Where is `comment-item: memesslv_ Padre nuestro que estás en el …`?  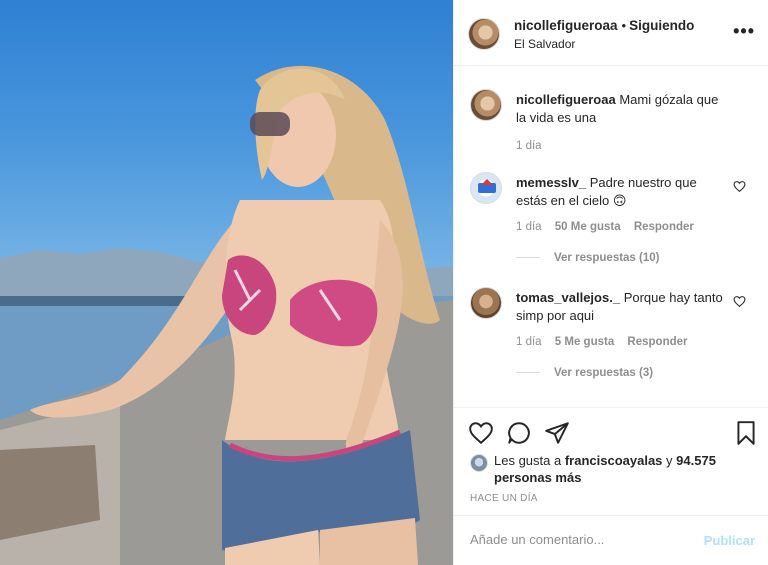
comment-item: memesslv_ Padre nuestro que estás en el … is located at coordinates (615, 222).